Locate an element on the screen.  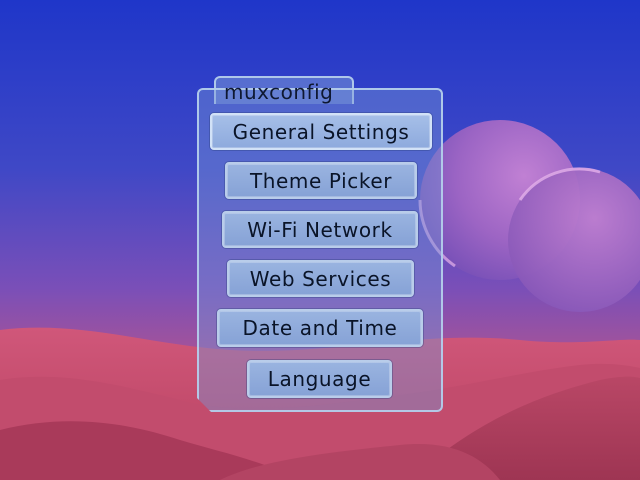
menu-item-web-services: Web Services is located at coordinates (320, 278).